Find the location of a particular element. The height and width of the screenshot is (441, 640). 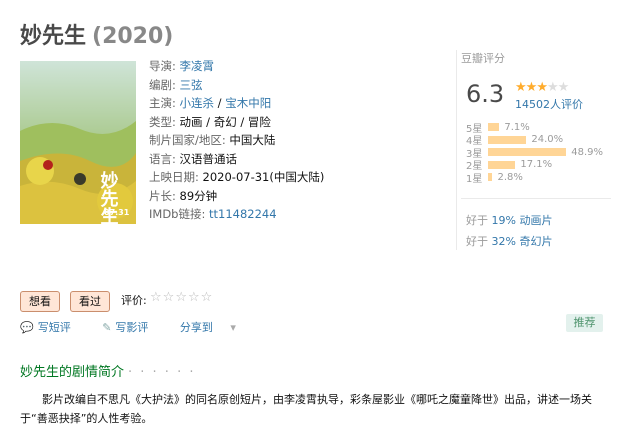

movie-year: (2020) is located at coordinates (133, 36).